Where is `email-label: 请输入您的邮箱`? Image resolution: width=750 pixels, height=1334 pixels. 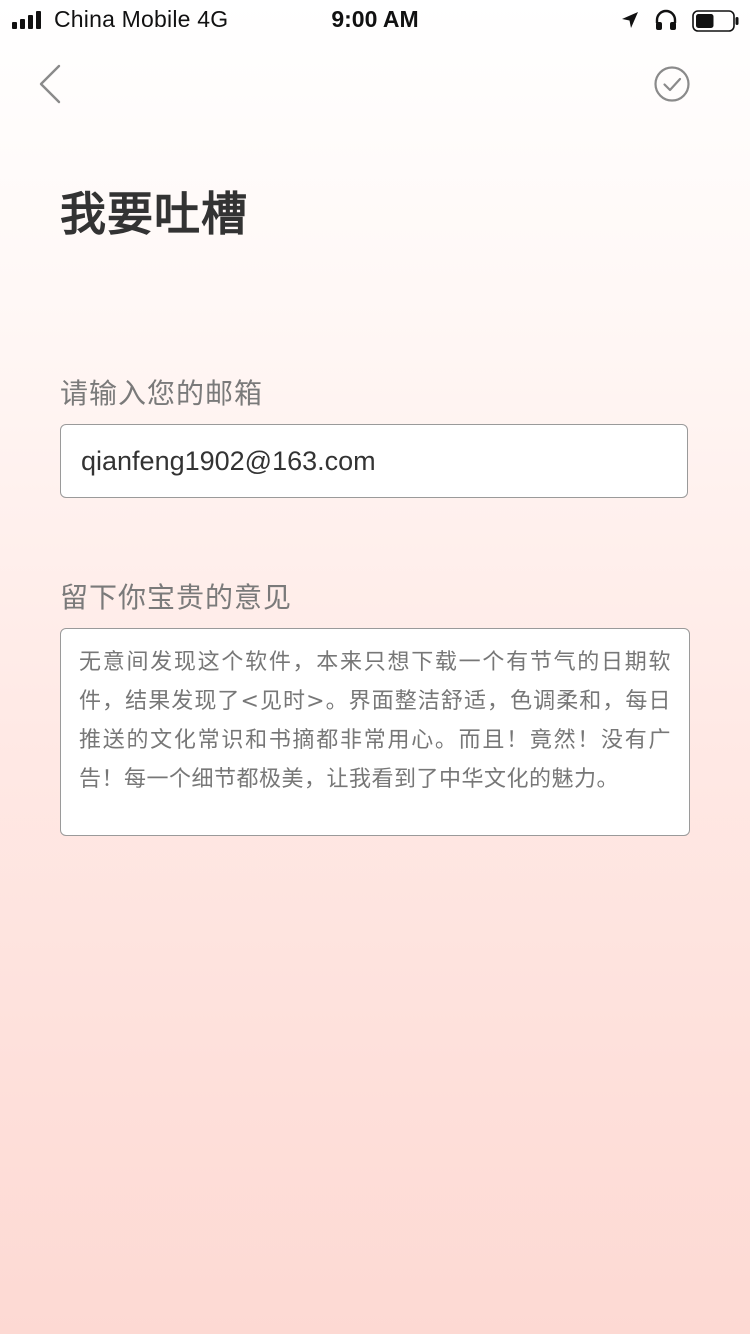 email-label: 请输入您的邮箱 is located at coordinates (162, 393).